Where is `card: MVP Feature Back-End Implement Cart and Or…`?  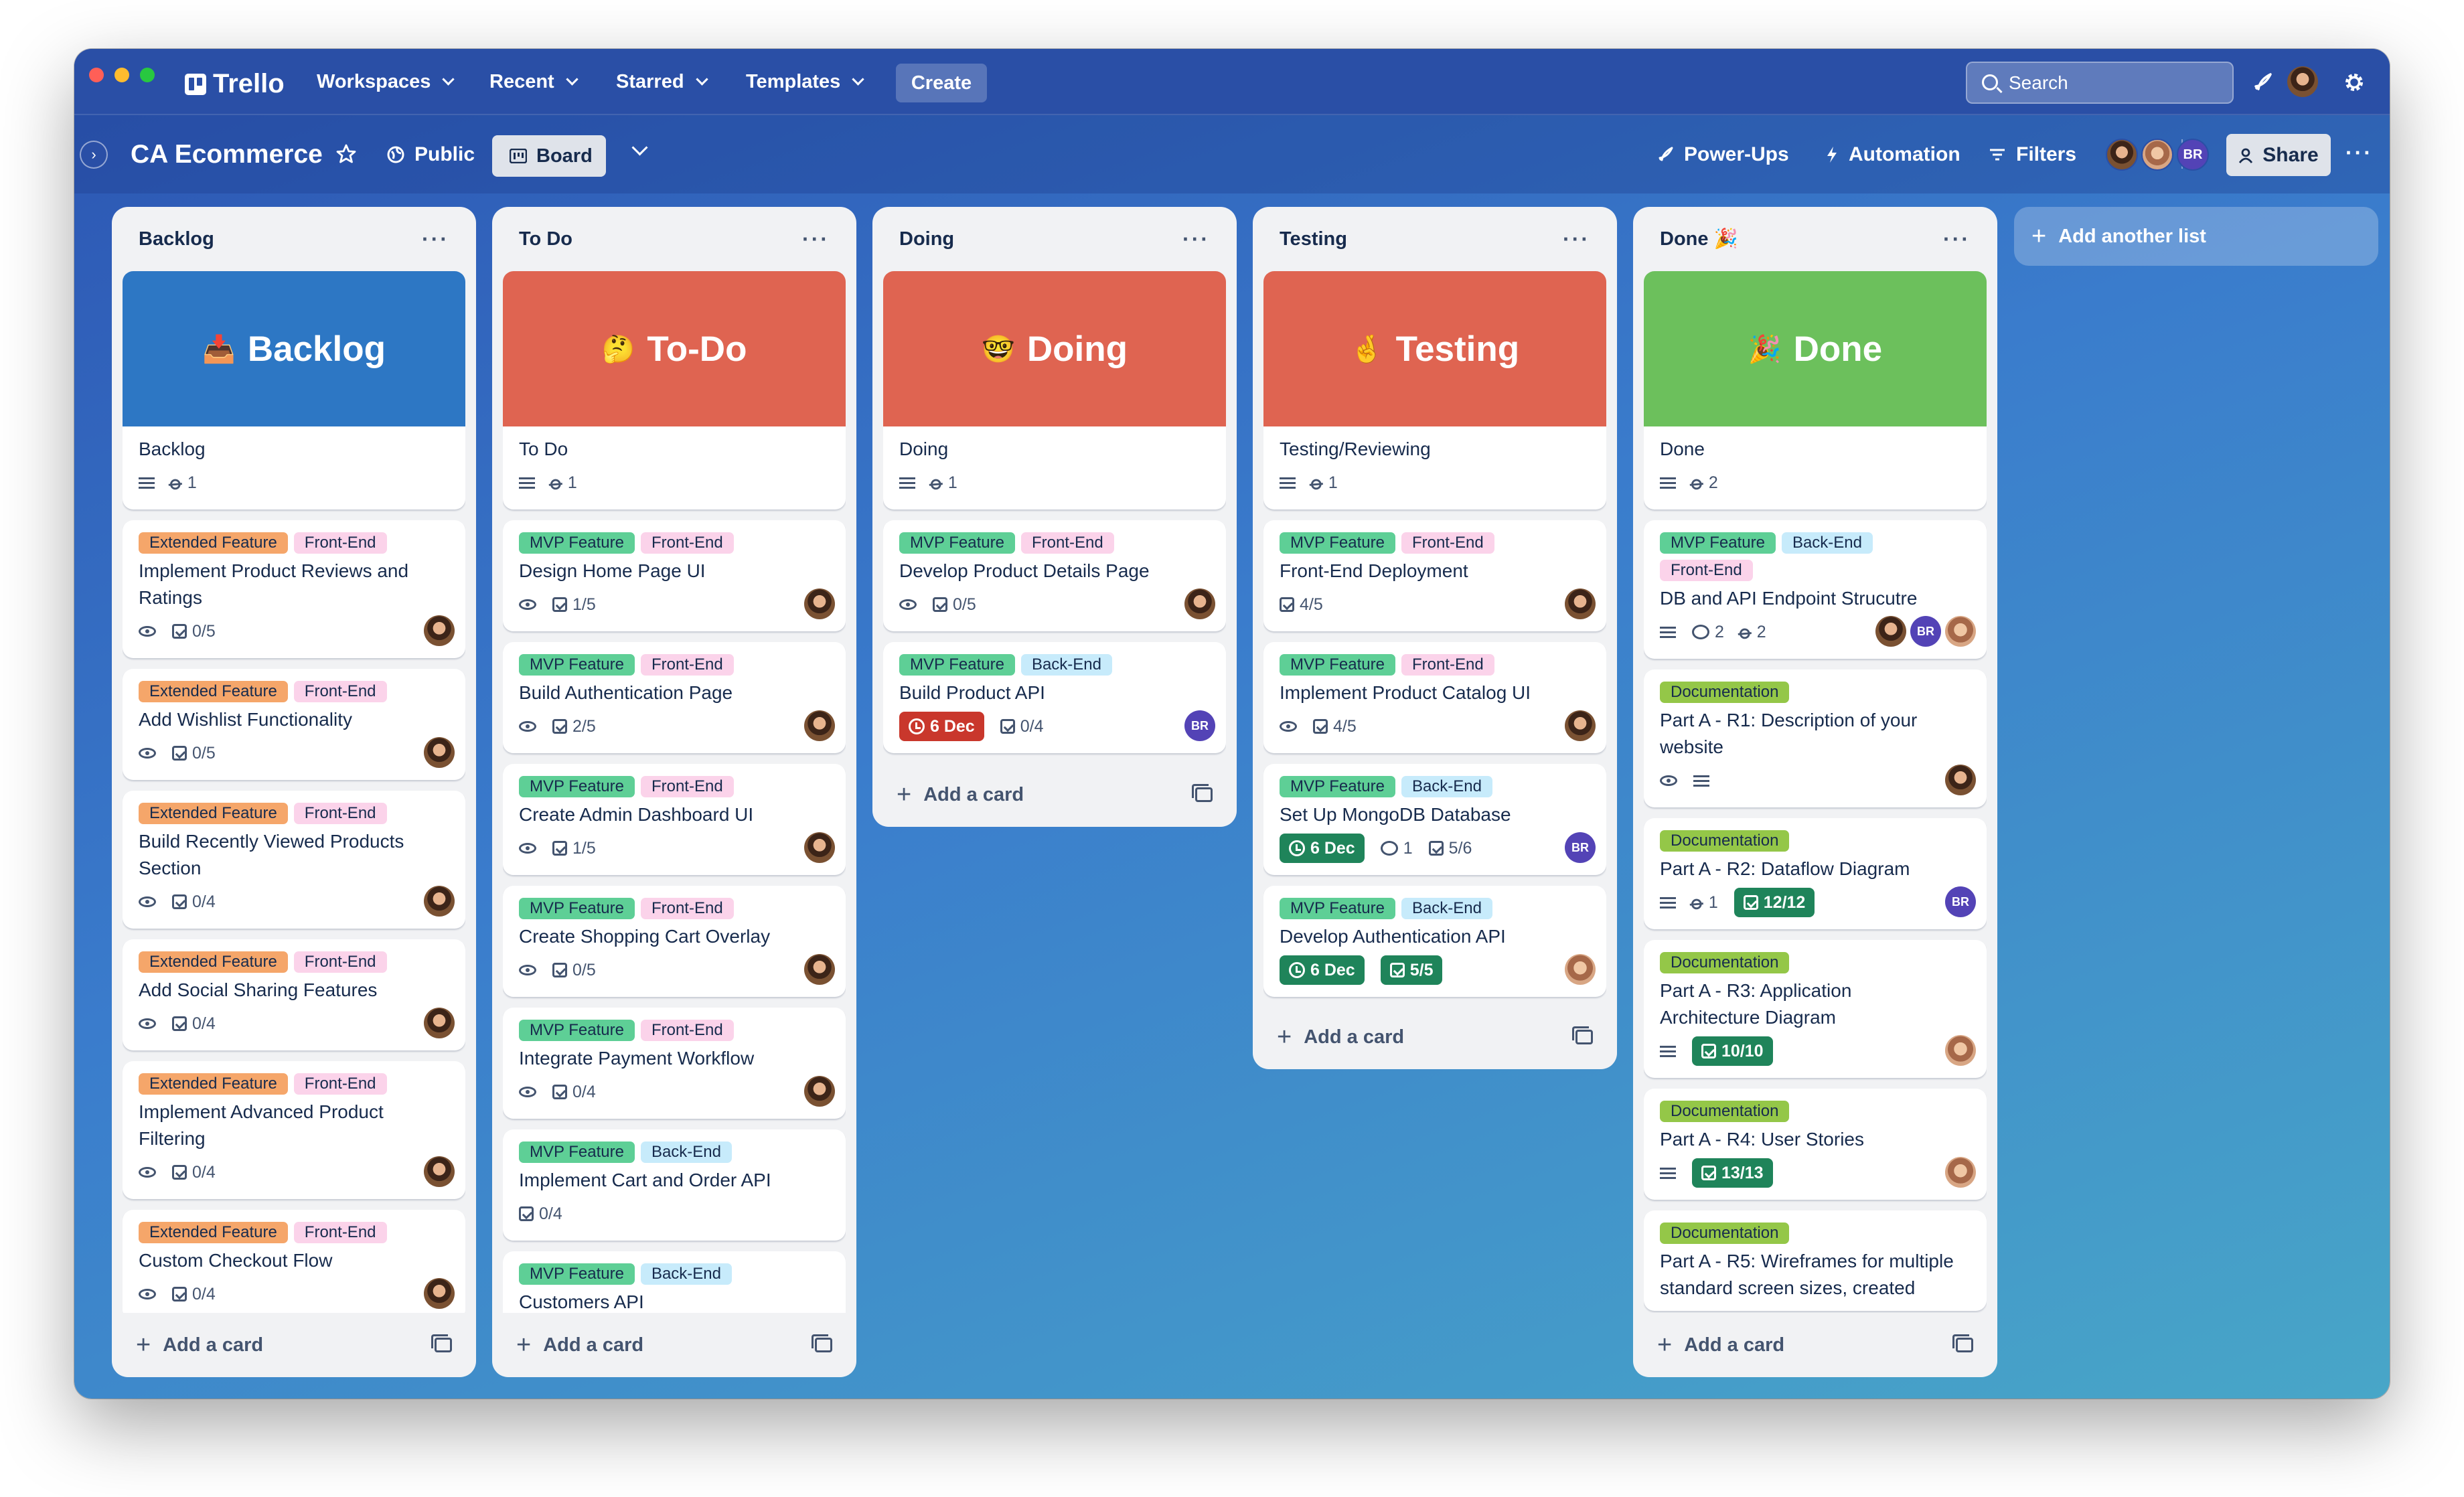
card: MVP Feature Back-End Implement Cart and Or… is located at coordinates (674, 1185).